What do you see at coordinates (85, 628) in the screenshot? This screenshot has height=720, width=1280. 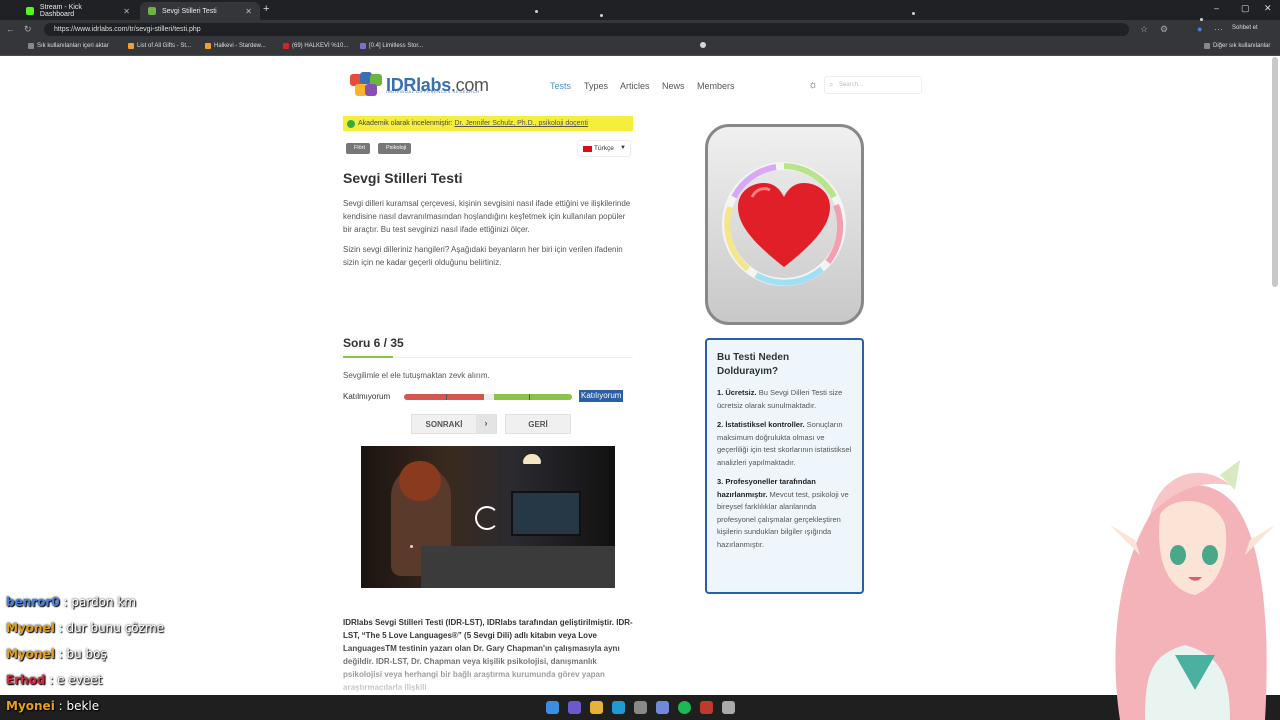 I see `chat-message: Myonel : dur bunu çözme` at bounding box center [85, 628].